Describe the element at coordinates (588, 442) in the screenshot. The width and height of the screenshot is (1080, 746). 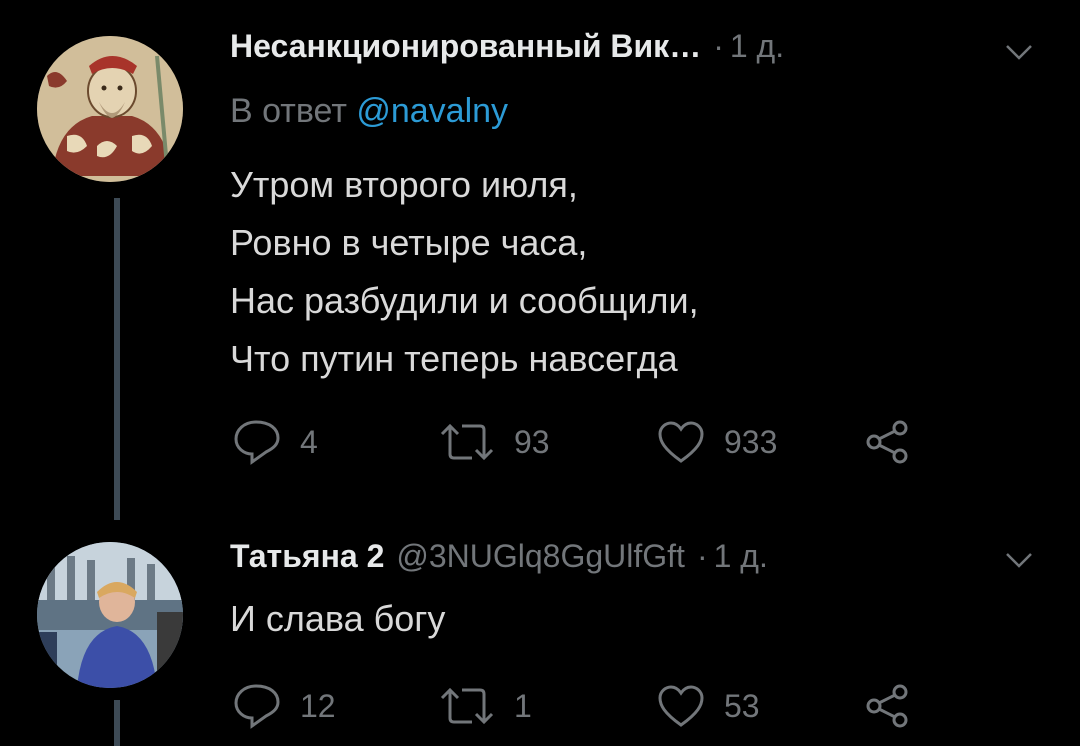
I see `tweet-actions: 4 93 933` at that location.